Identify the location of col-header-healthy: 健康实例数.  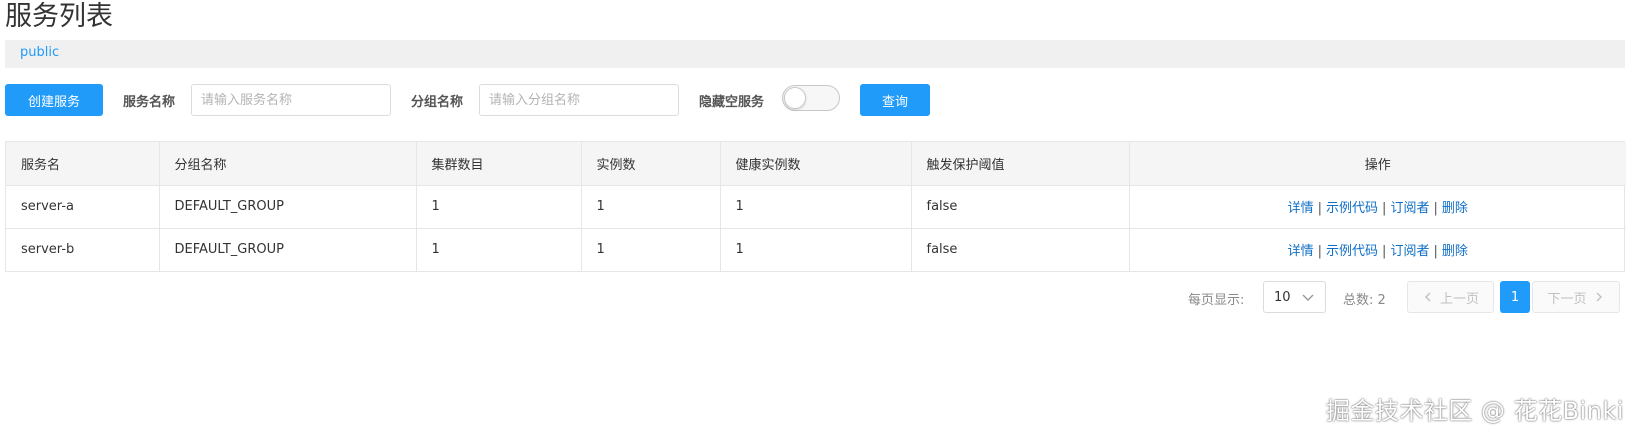
(816, 164).